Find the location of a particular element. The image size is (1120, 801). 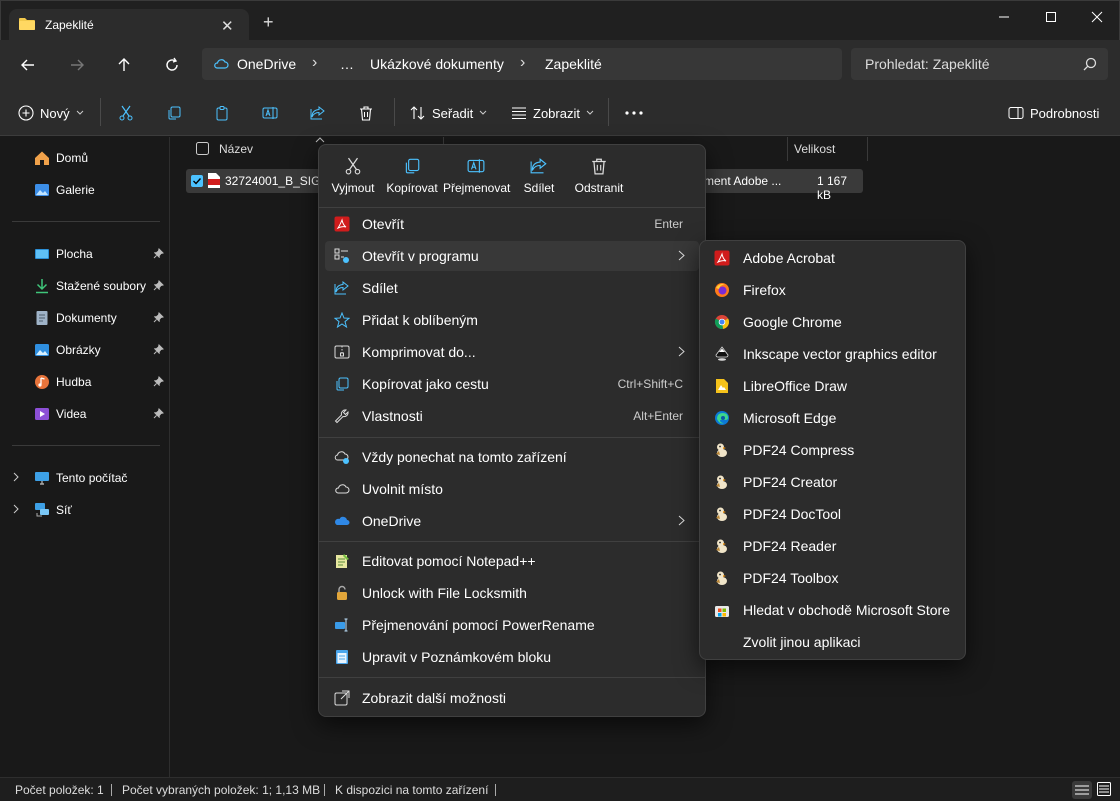

sort-button: Seřadit is located at coordinates (448, 113).